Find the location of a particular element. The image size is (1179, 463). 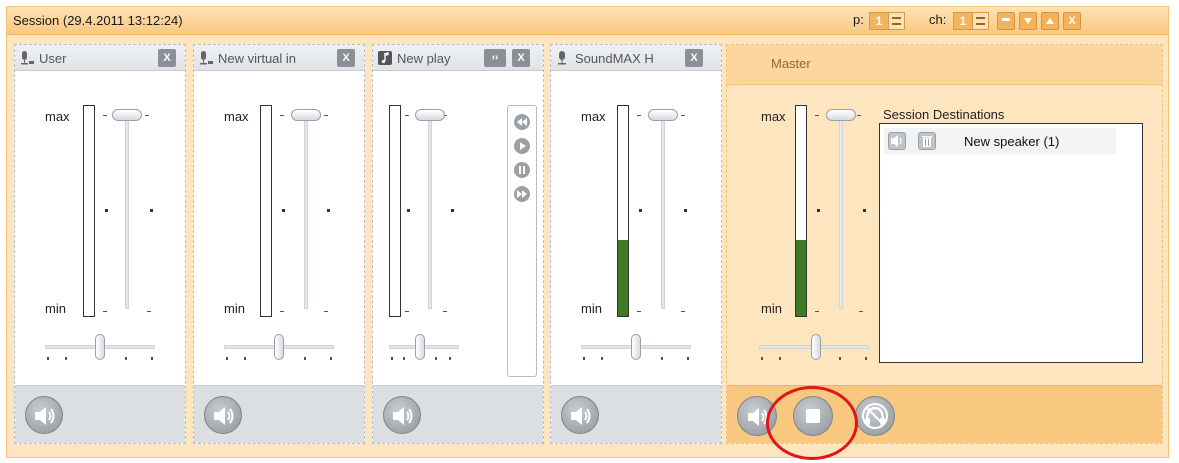

ch-stepper-arrows is located at coordinates (980, 21).